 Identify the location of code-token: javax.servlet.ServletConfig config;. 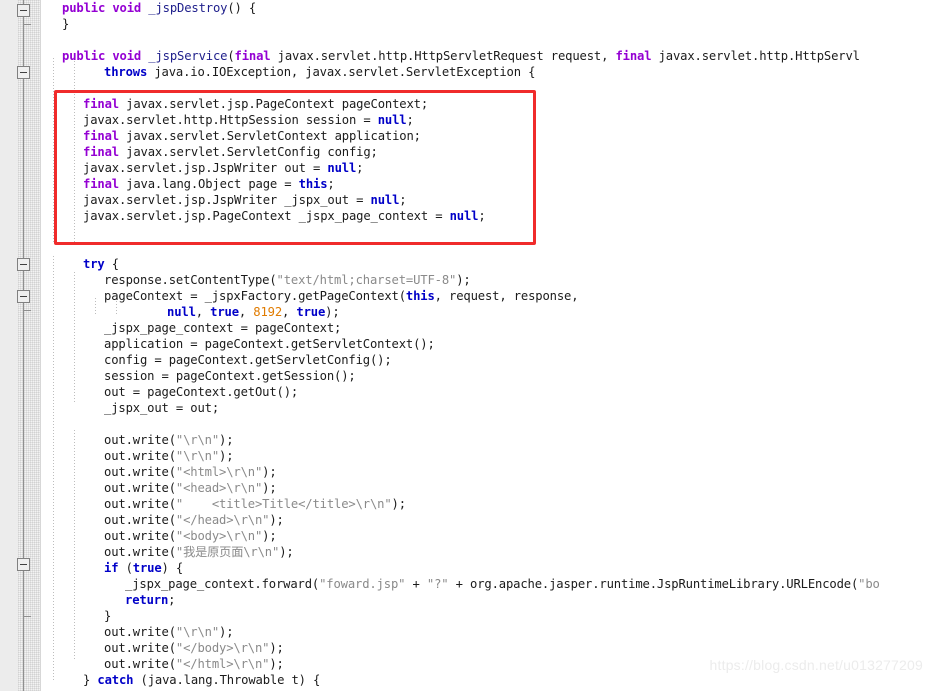
(248, 152).